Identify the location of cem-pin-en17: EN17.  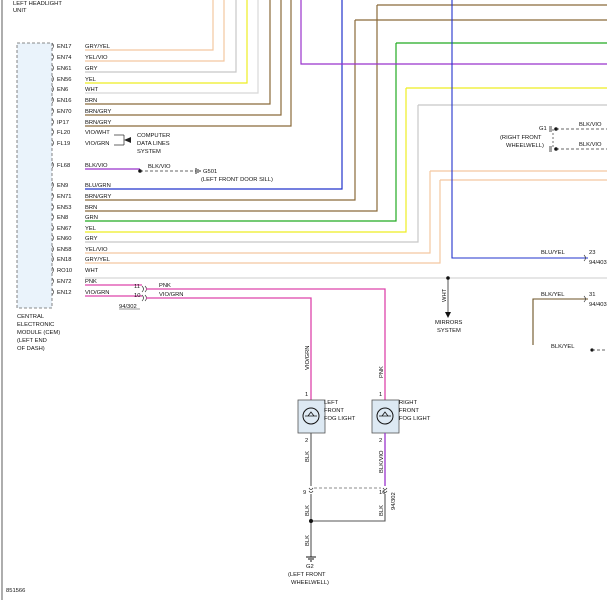
(64, 47).